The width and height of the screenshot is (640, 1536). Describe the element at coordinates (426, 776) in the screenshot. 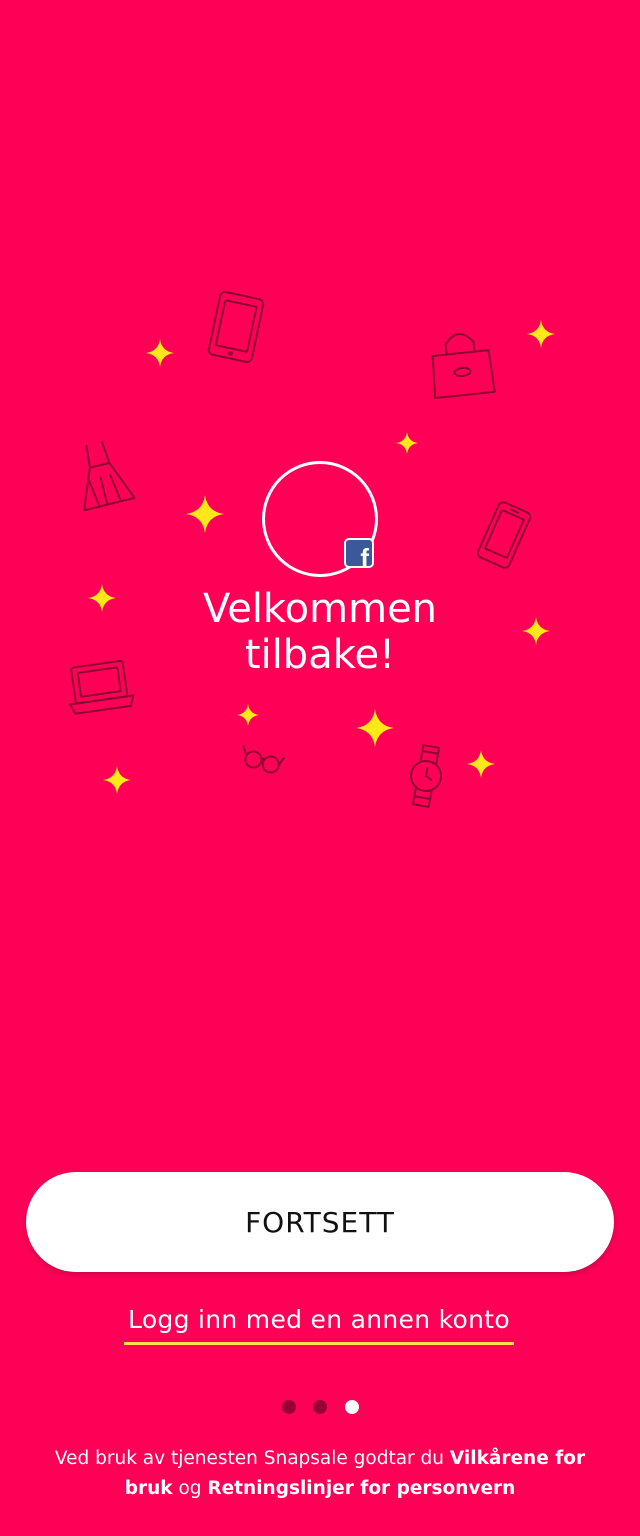

I see `wristwatch-icon` at that location.